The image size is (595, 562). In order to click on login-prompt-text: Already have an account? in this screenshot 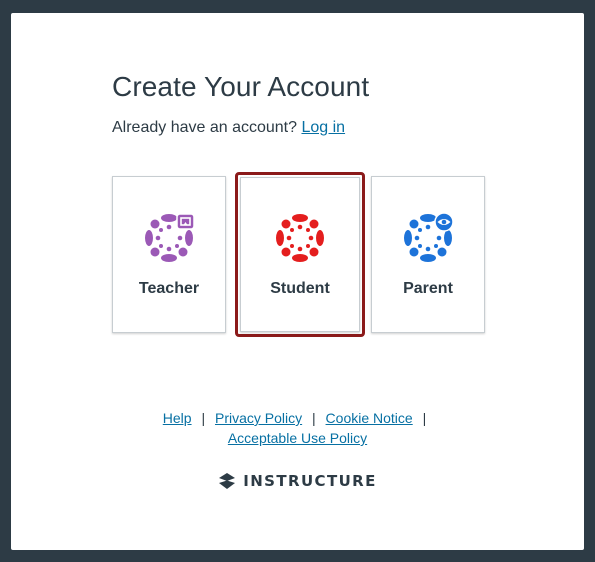, I will do `click(205, 127)`.